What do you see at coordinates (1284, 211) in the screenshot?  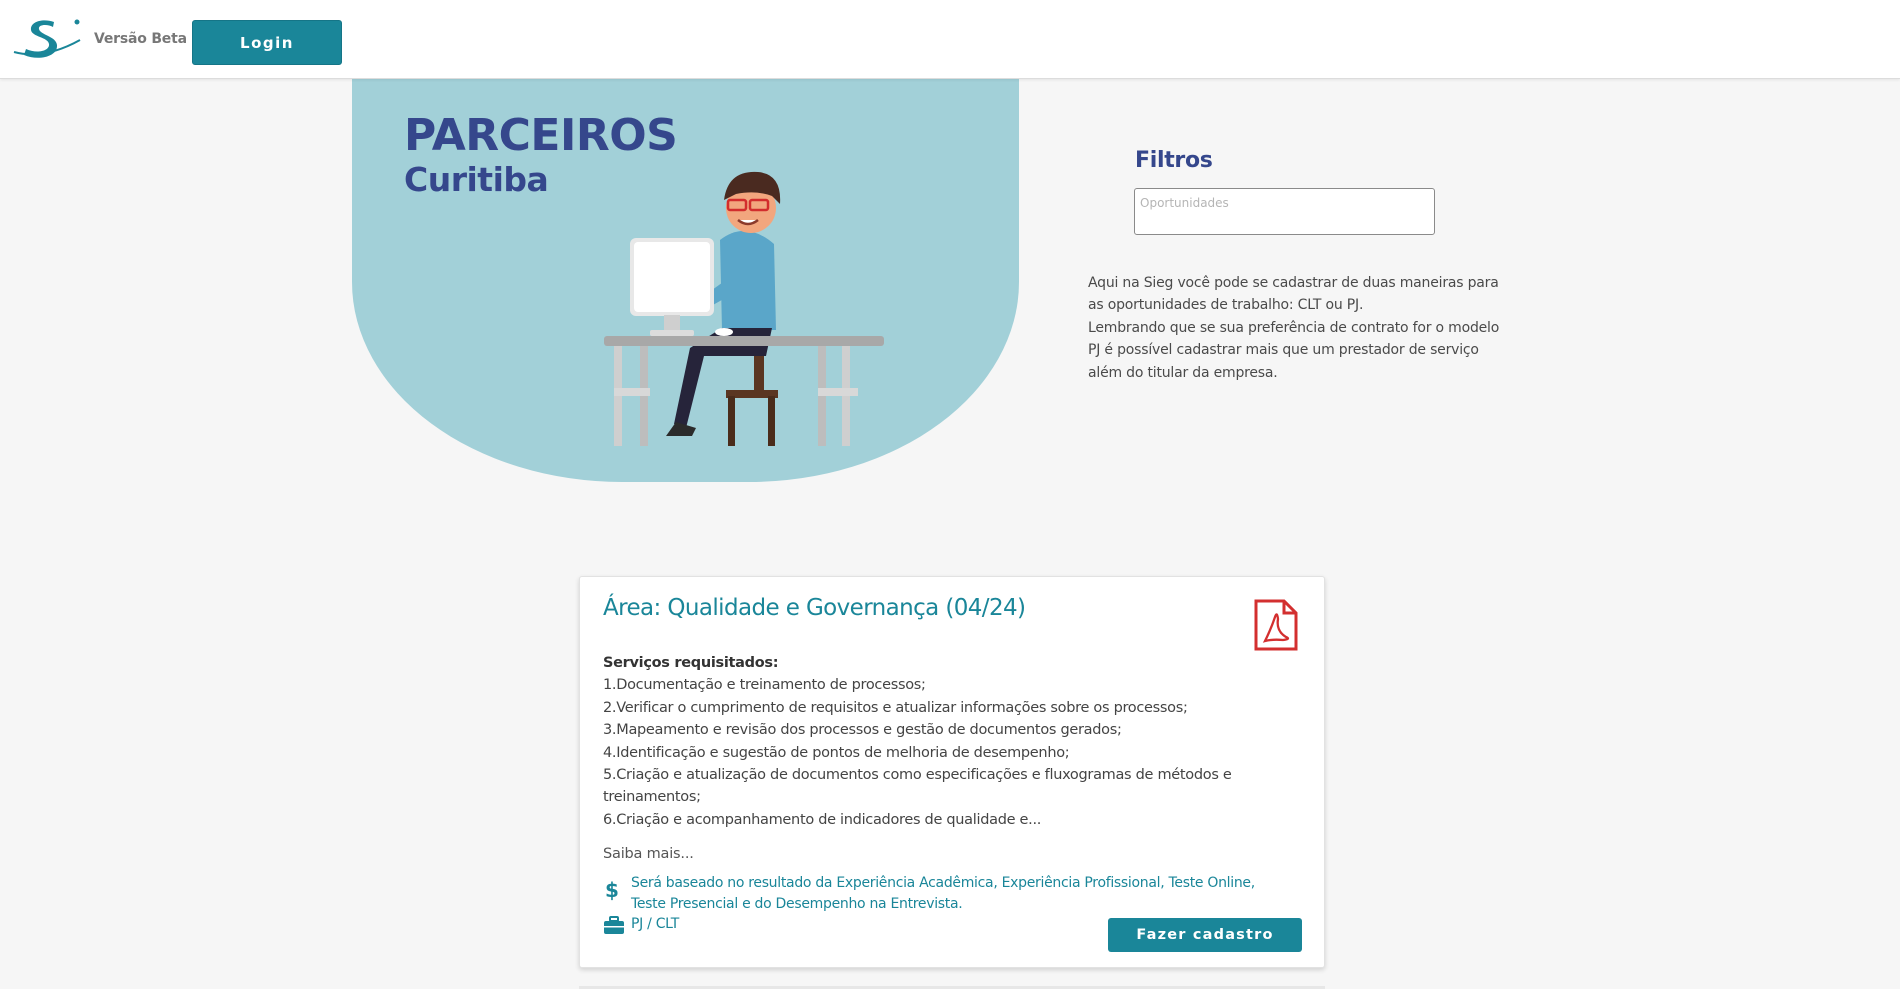 I see `opportunities-filter-input` at bounding box center [1284, 211].